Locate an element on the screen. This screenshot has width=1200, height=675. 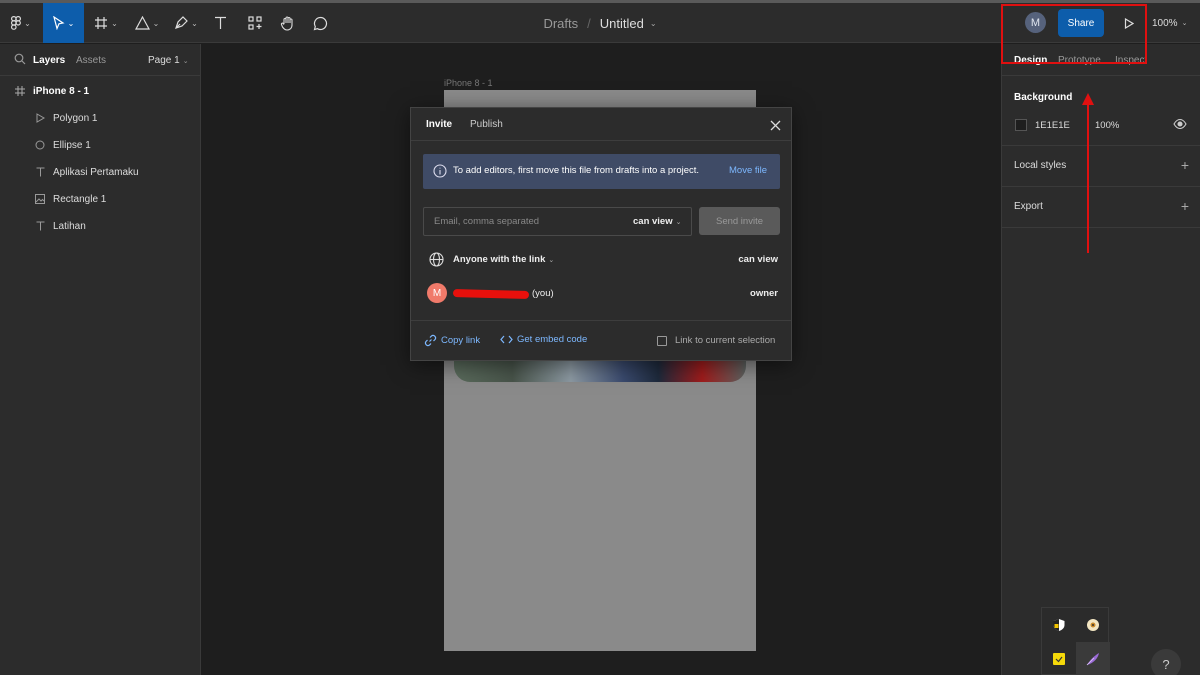
disc-icon is located at coordinates (1093, 625).